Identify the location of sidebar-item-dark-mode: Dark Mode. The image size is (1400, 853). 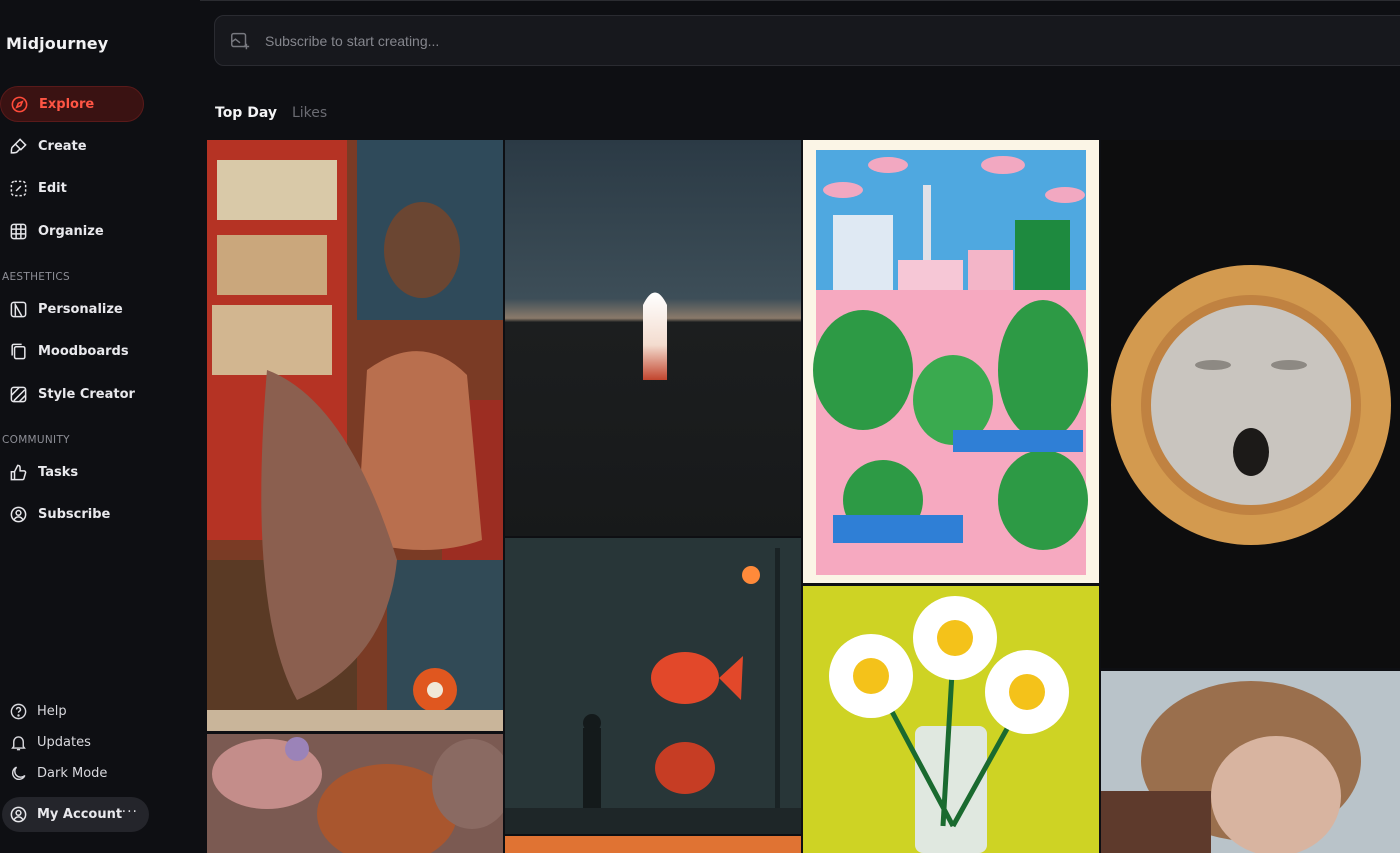
(53, 773).